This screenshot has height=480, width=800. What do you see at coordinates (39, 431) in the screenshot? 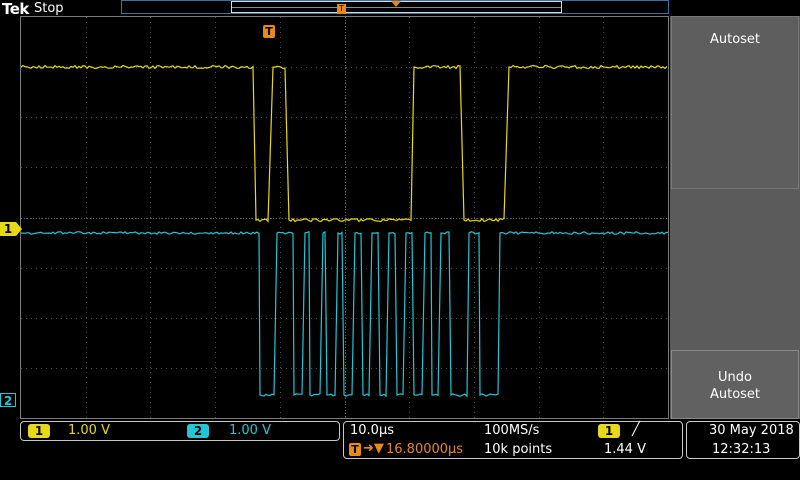
I see `ch1-badge: 1` at bounding box center [39, 431].